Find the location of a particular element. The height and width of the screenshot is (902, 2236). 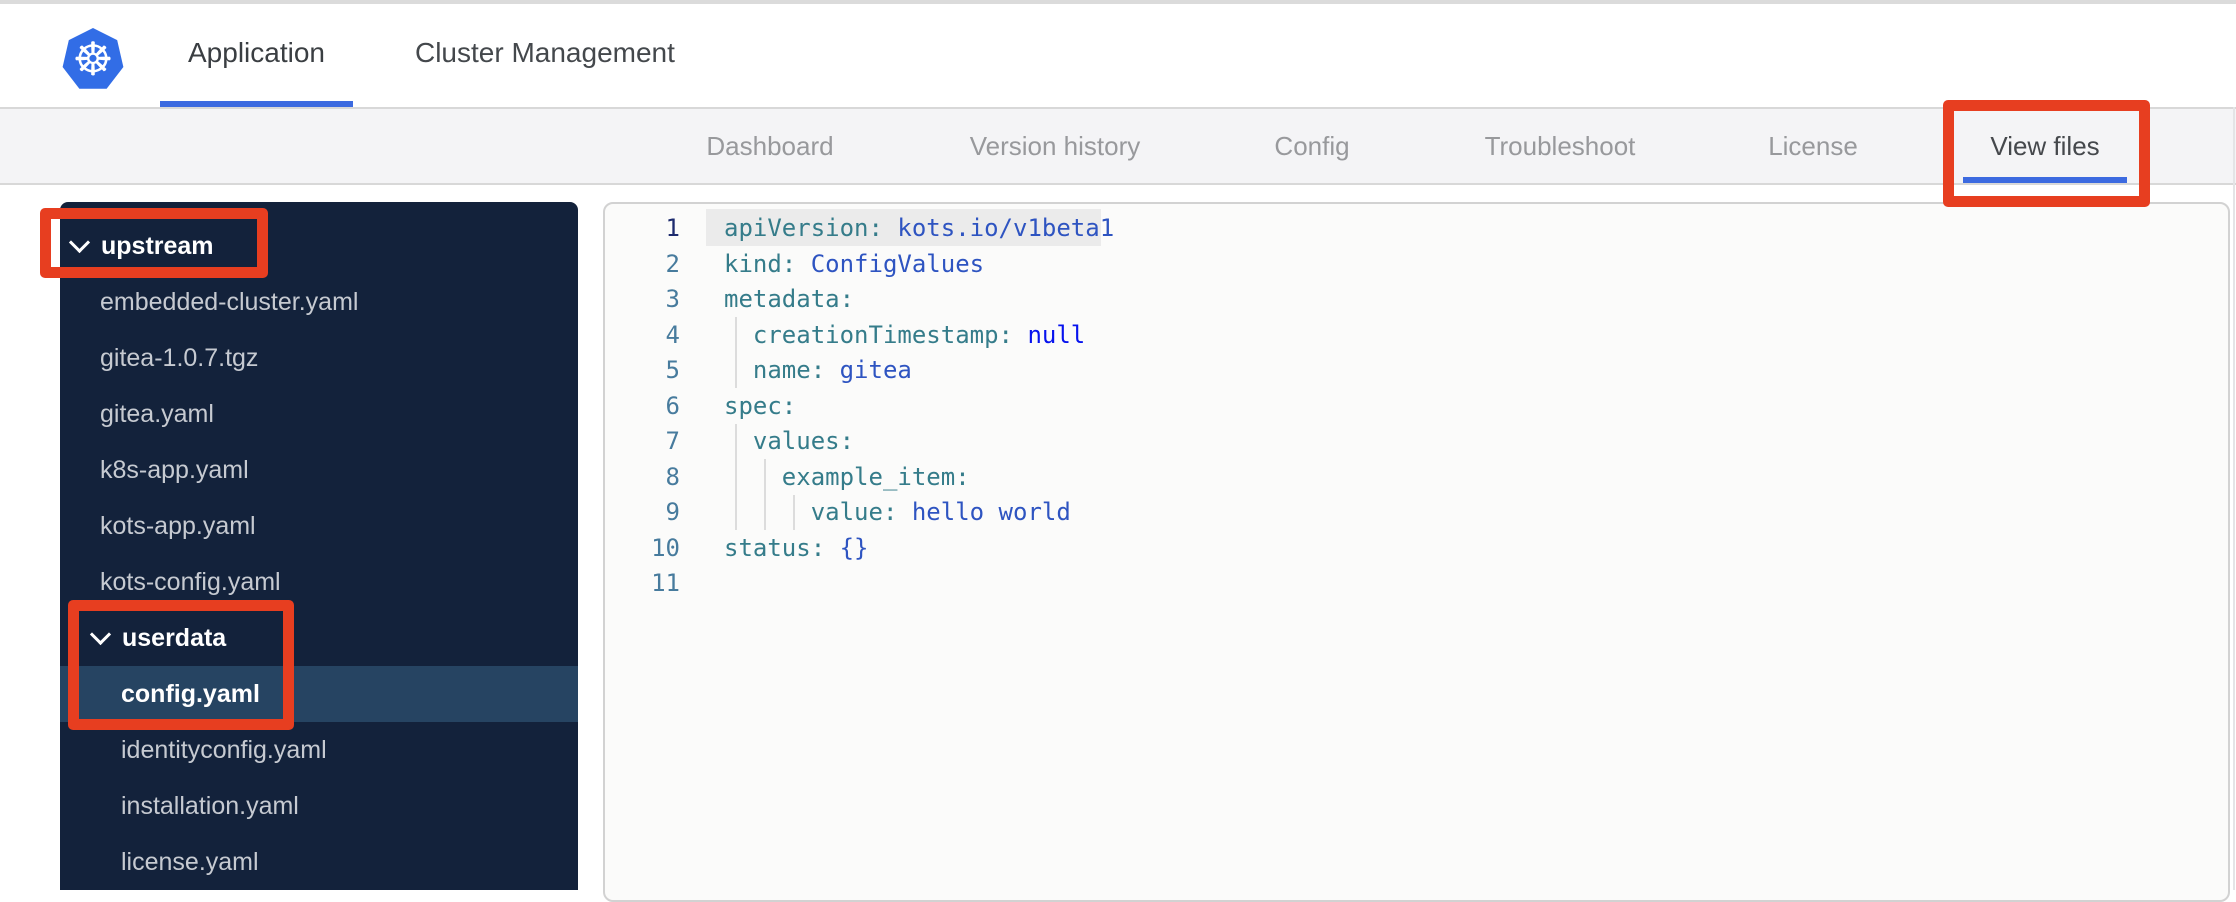

tree-file-gitea-1-0-7-tgz: gitea-1.0.7.tgz is located at coordinates (319, 358).